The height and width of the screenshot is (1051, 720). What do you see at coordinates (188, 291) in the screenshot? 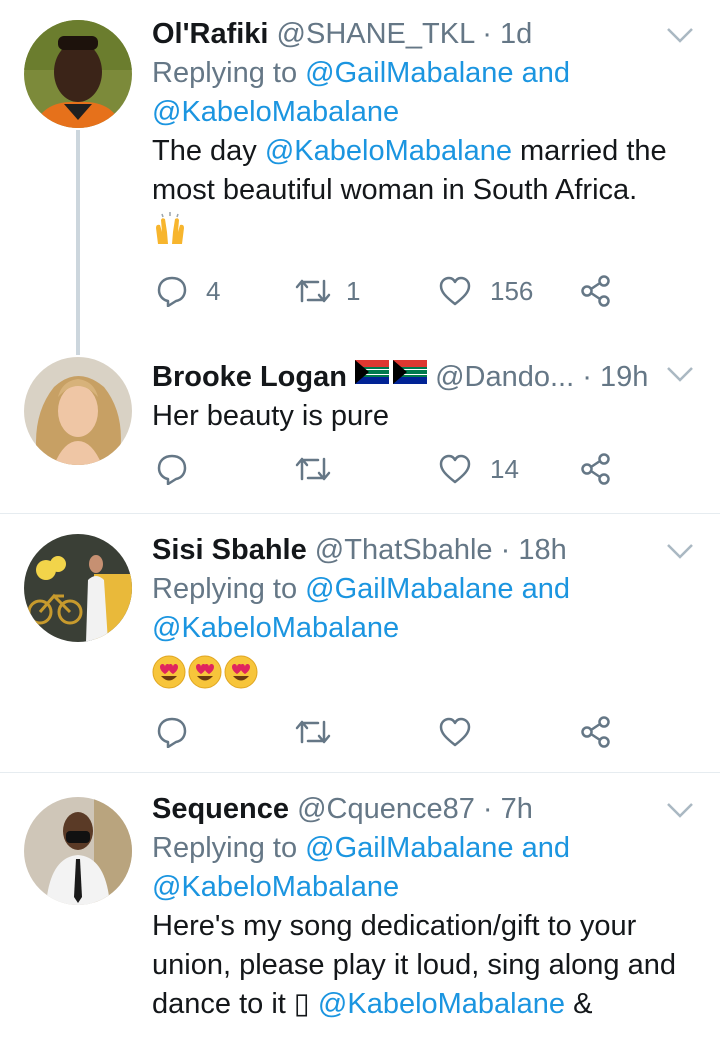
I see `reply-button: 4` at bounding box center [188, 291].